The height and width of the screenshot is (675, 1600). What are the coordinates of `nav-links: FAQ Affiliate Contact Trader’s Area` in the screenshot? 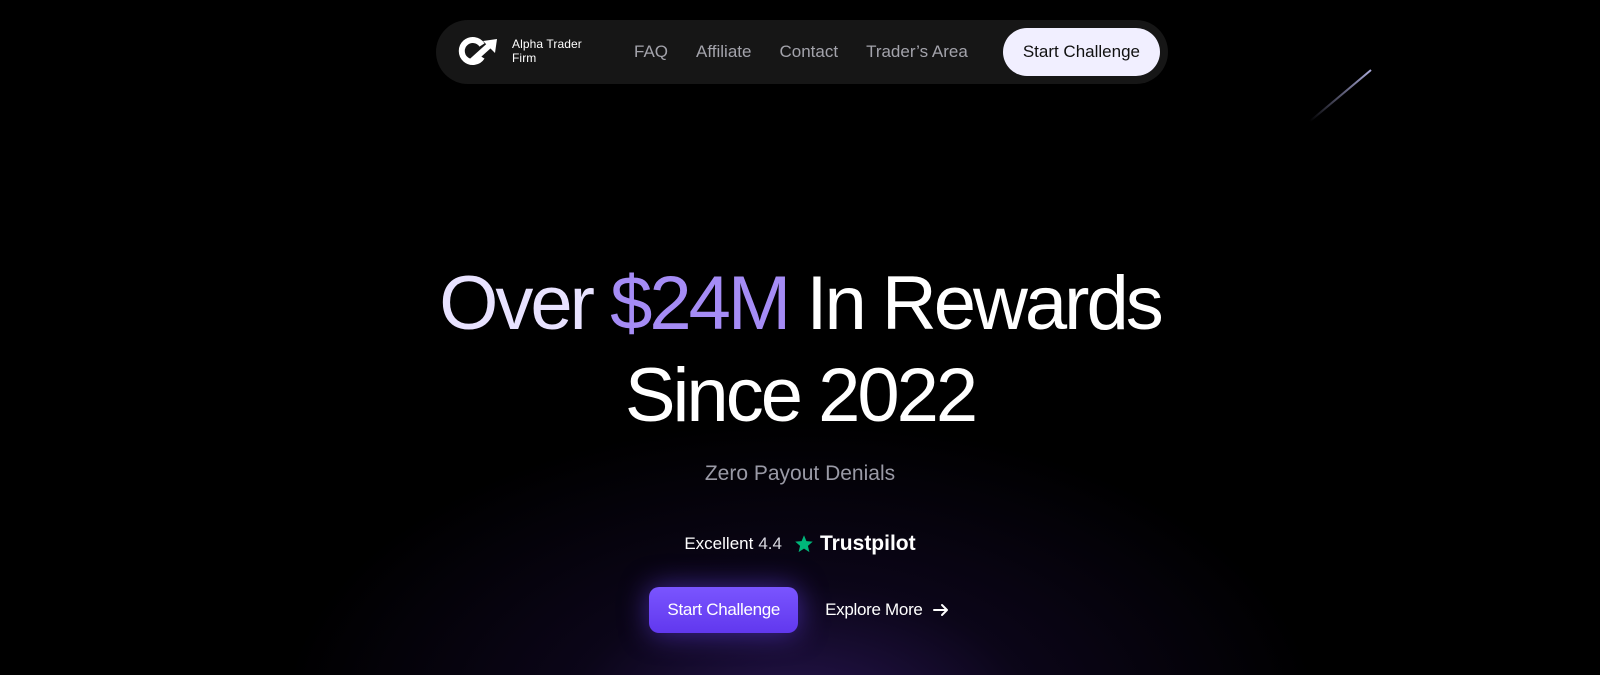 It's located at (815, 52).